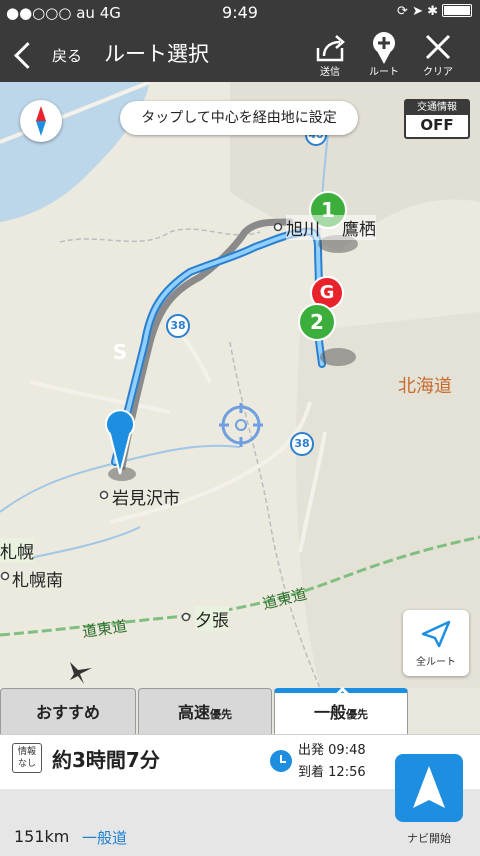 The width and height of the screenshot is (480, 856). I want to click on share-button: 送信, so click(330, 55).